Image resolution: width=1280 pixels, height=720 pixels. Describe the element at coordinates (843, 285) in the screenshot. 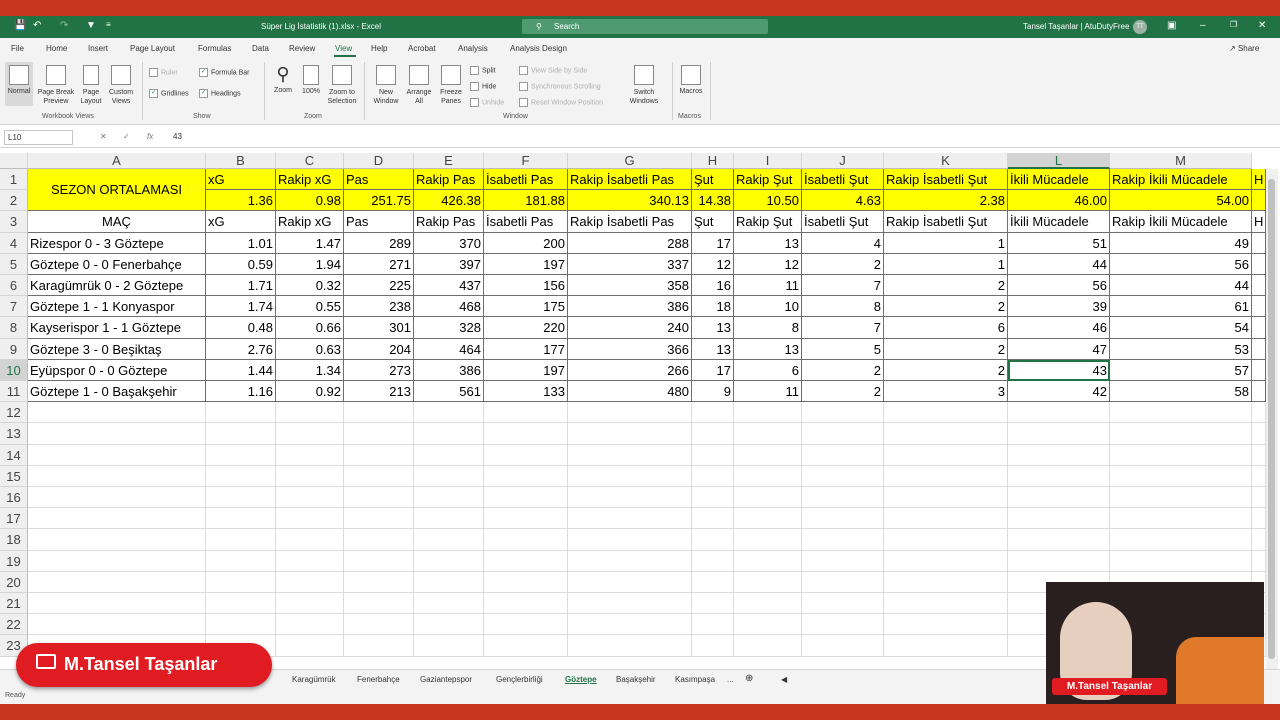

I see `match-stat-cell: 7` at that location.